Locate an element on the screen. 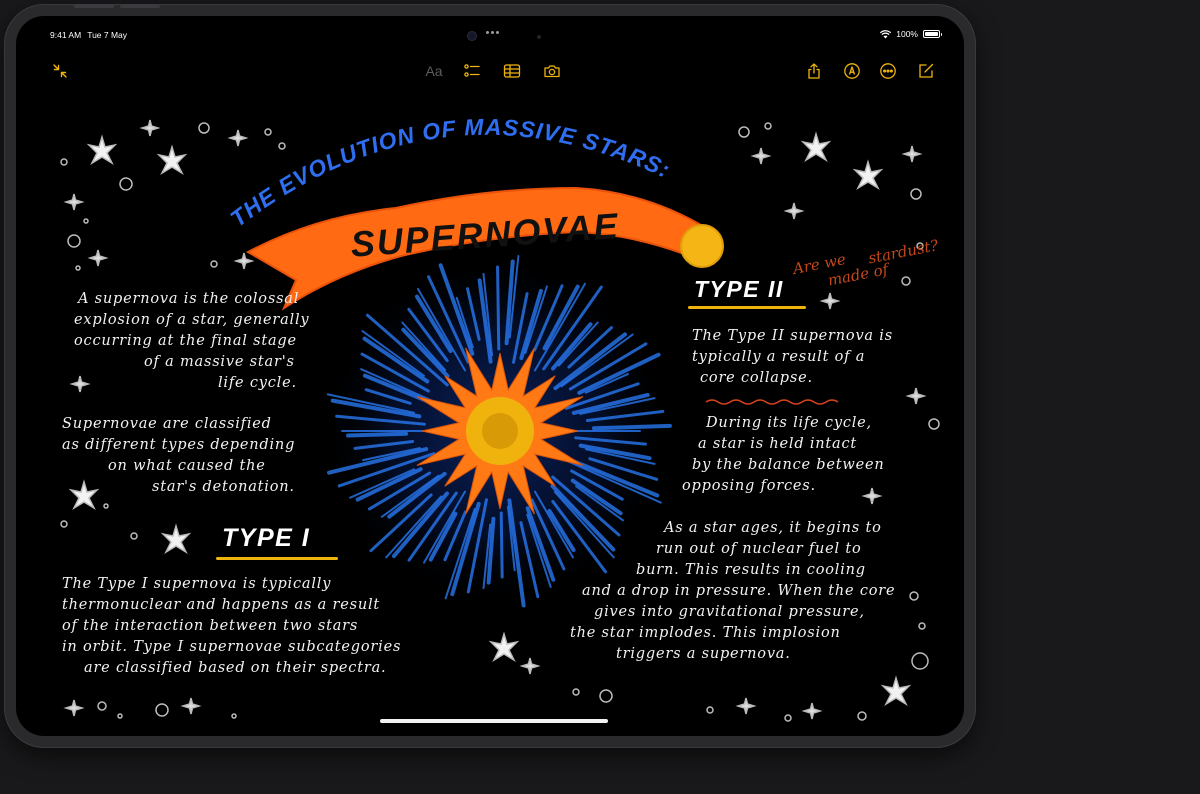  type2-underline is located at coordinates (747, 307).